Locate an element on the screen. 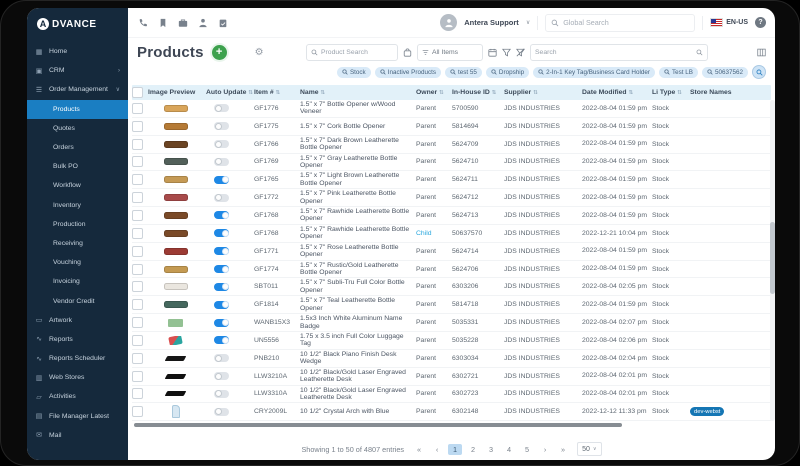  column-header-owner: Owner ⇅ is located at coordinates (434, 92).